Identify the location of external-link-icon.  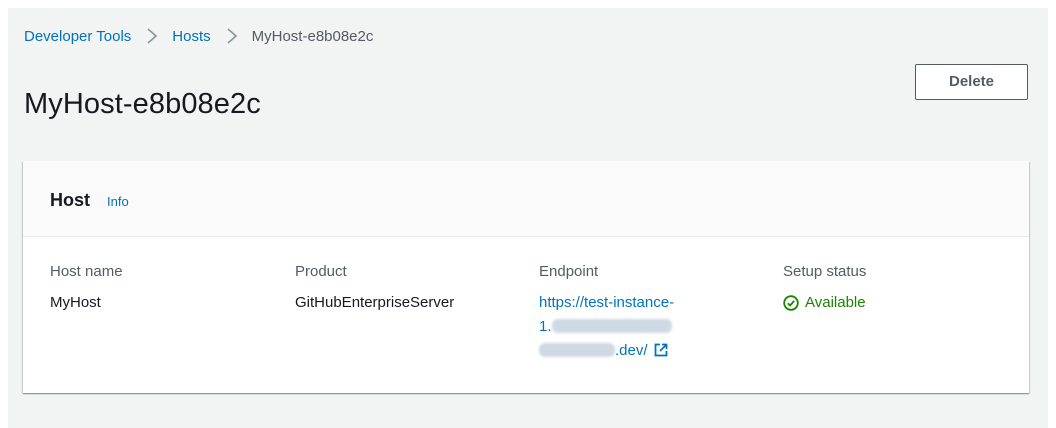
(661, 353).